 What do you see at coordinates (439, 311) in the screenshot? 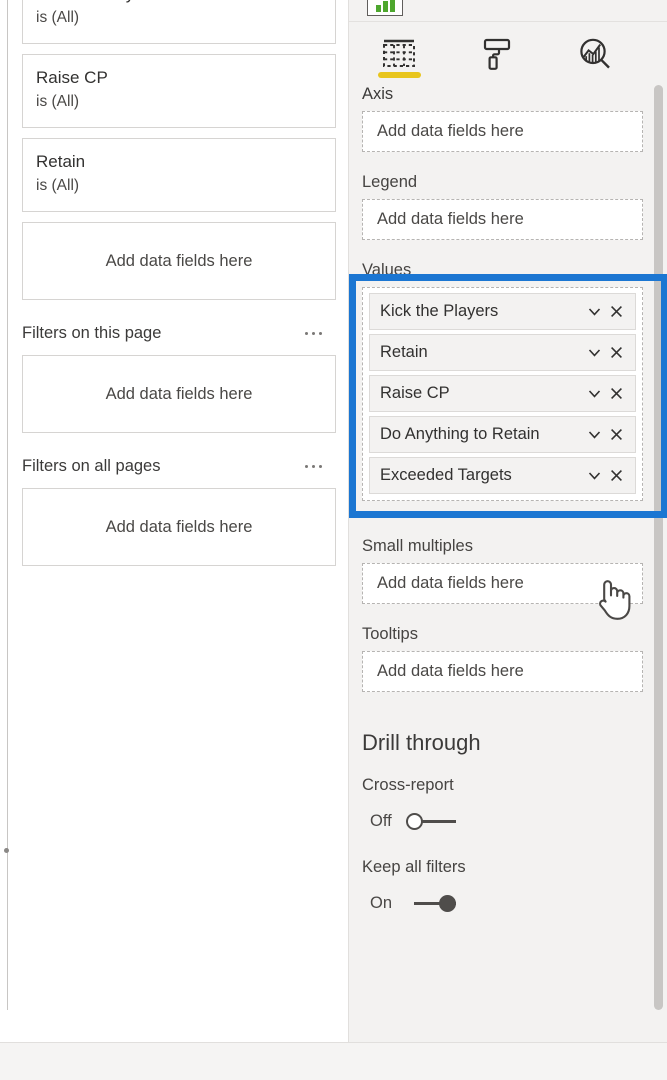
I see `values-field-name: Kick the Players` at bounding box center [439, 311].